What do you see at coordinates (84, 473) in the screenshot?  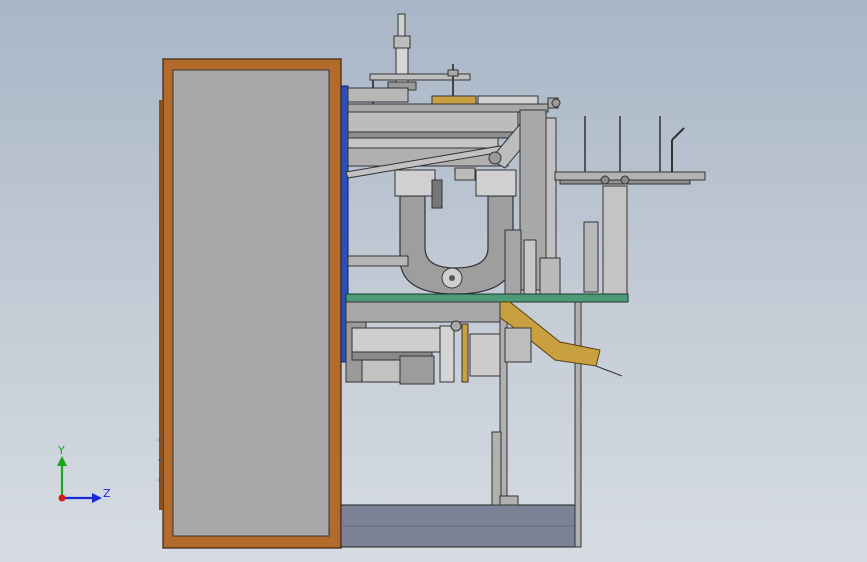 I see `axis-triad: Y Z` at bounding box center [84, 473].